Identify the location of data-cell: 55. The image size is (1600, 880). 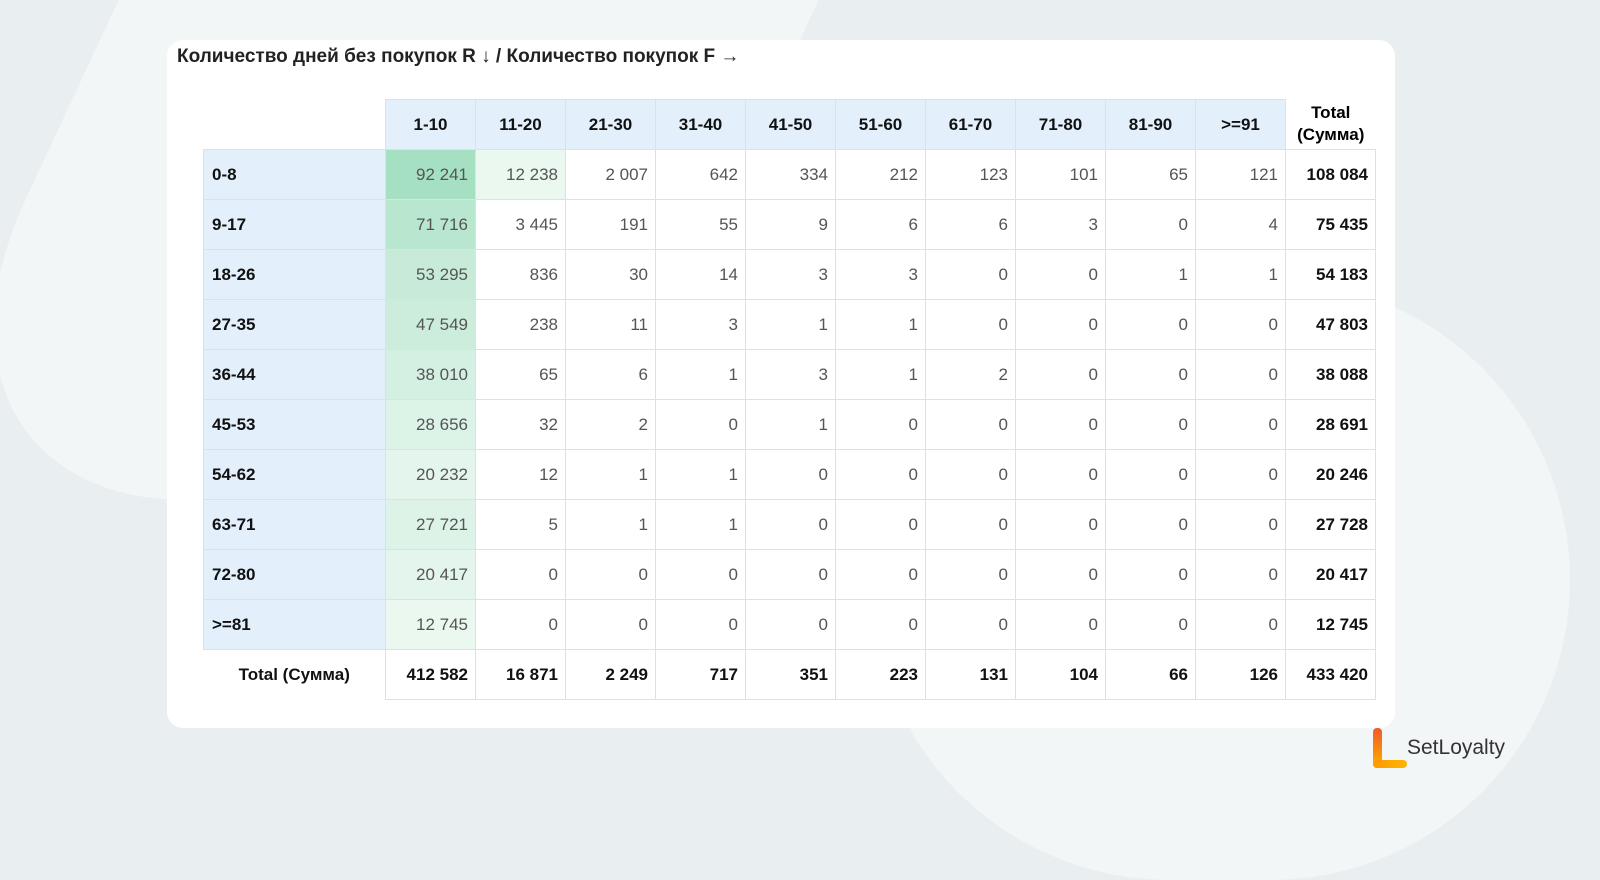
(700, 224).